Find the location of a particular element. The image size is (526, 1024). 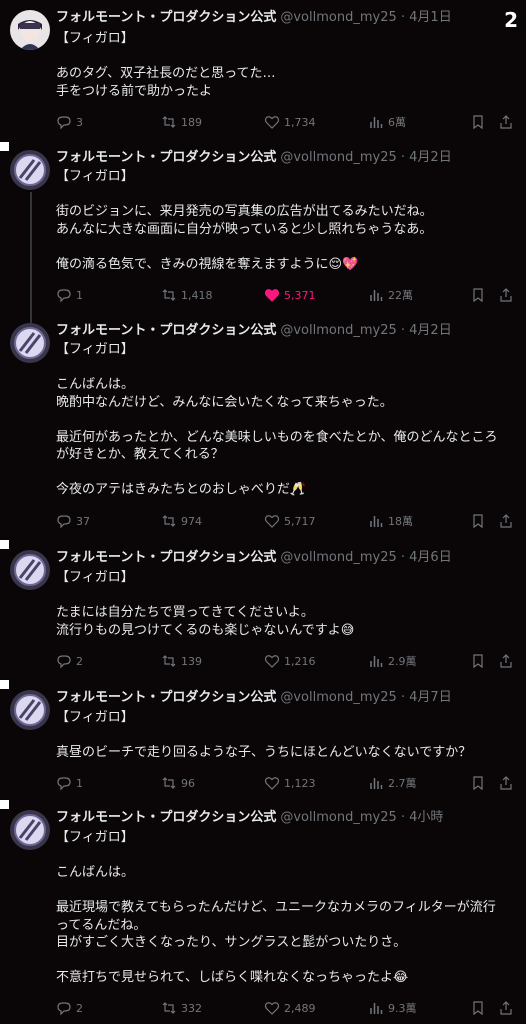

like-button: 1,123 is located at coordinates (290, 783).